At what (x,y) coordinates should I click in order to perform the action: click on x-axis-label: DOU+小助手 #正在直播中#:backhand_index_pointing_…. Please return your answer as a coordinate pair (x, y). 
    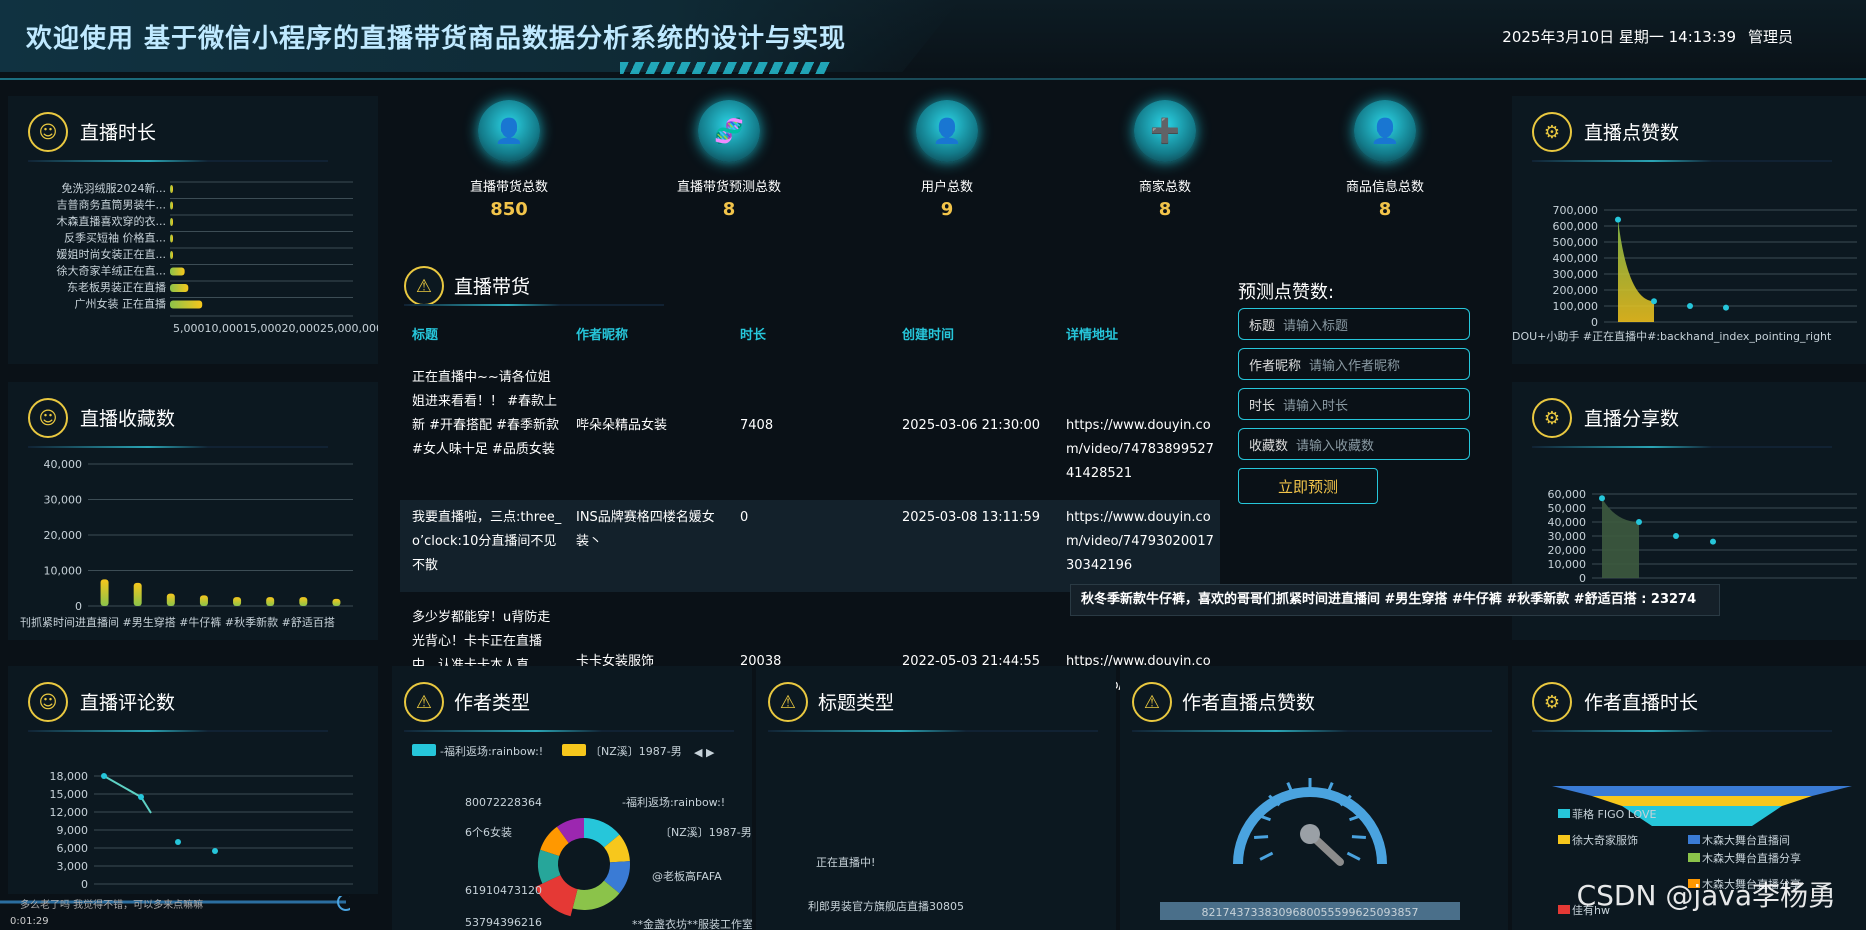
    Looking at the image, I should click on (1672, 336).